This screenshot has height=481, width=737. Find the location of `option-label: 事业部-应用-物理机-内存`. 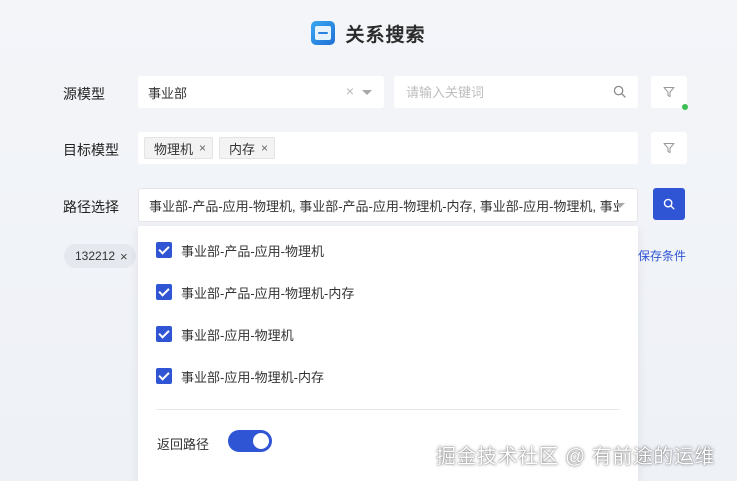

option-label: 事业部-应用-物理机-内存 is located at coordinates (252, 377).